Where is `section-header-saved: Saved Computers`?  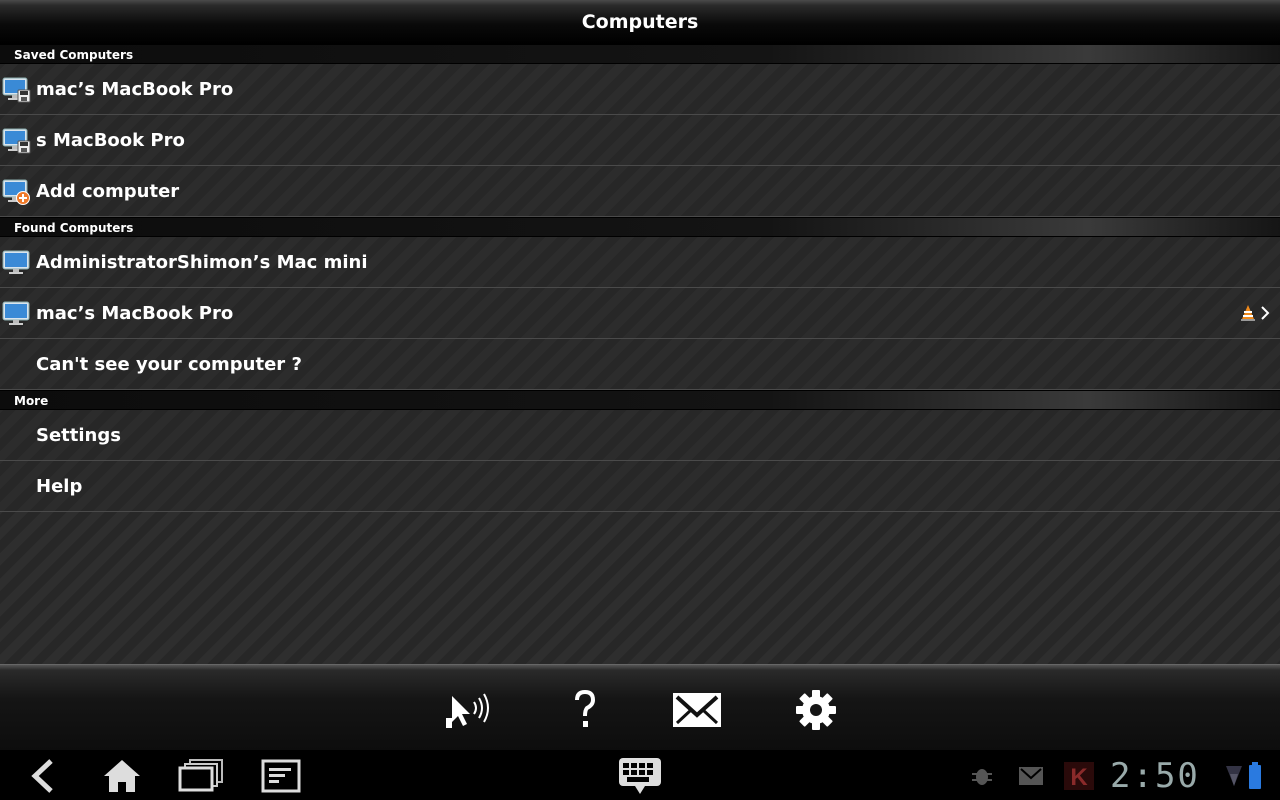
section-header-saved: Saved Computers is located at coordinates (640, 54).